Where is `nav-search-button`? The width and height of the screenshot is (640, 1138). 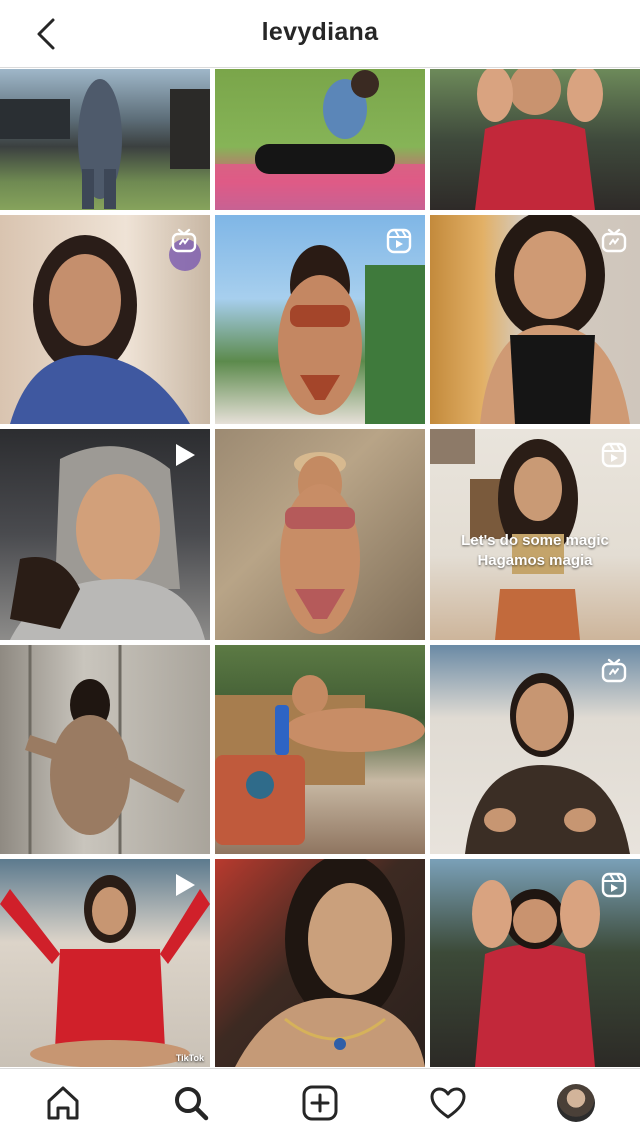
nav-search-button is located at coordinates (191, 1103).